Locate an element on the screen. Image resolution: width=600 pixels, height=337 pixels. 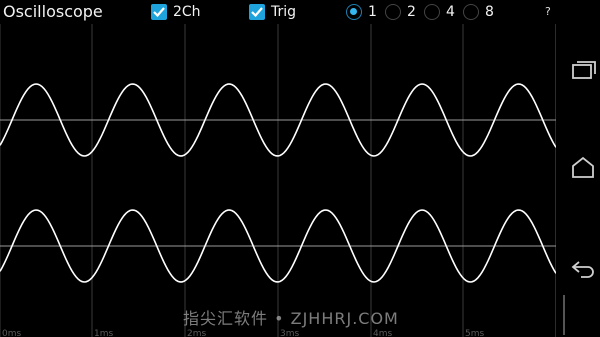
system-navigation-bar is located at coordinates (583, 168).